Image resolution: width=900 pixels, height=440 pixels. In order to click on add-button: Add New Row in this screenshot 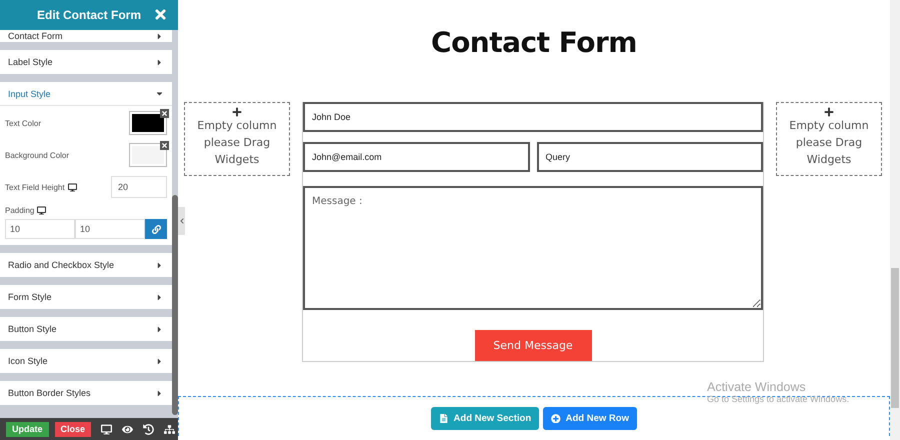, I will do `click(590, 418)`.